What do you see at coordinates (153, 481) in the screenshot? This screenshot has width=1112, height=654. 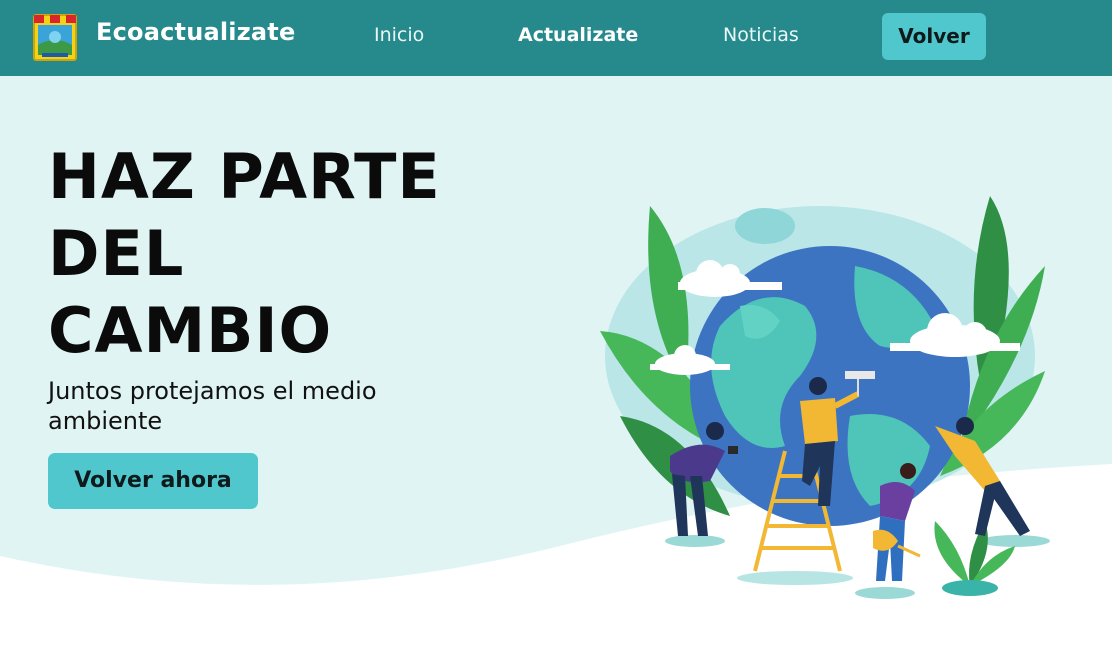 I see `volver-ahora-button: Volver ahora` at bounding box center [153, 481].